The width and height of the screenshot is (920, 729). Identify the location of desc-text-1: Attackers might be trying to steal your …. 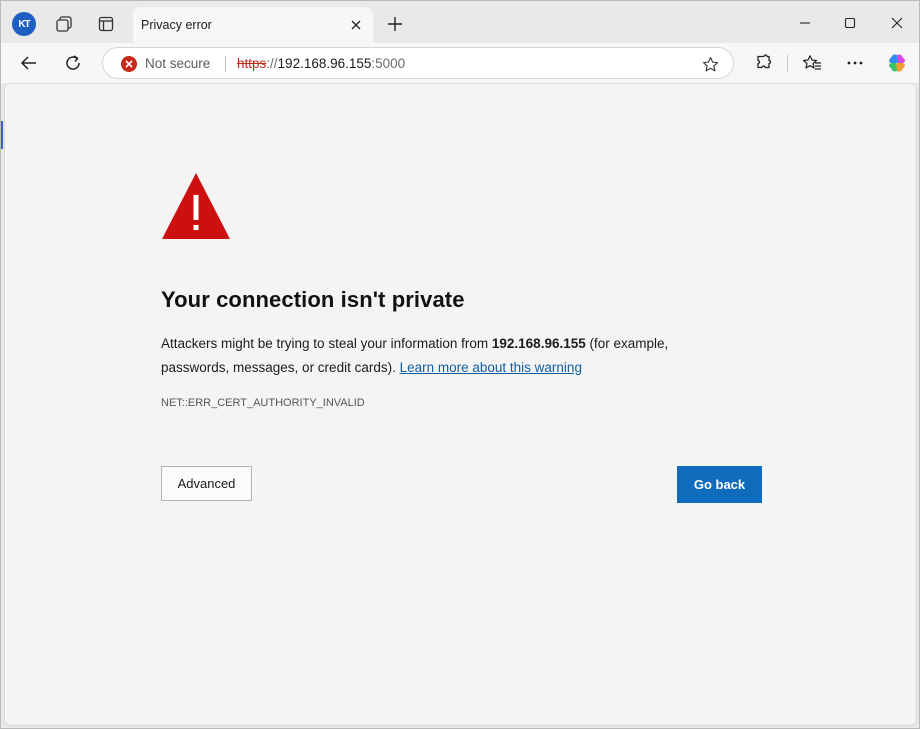
(326, 343).